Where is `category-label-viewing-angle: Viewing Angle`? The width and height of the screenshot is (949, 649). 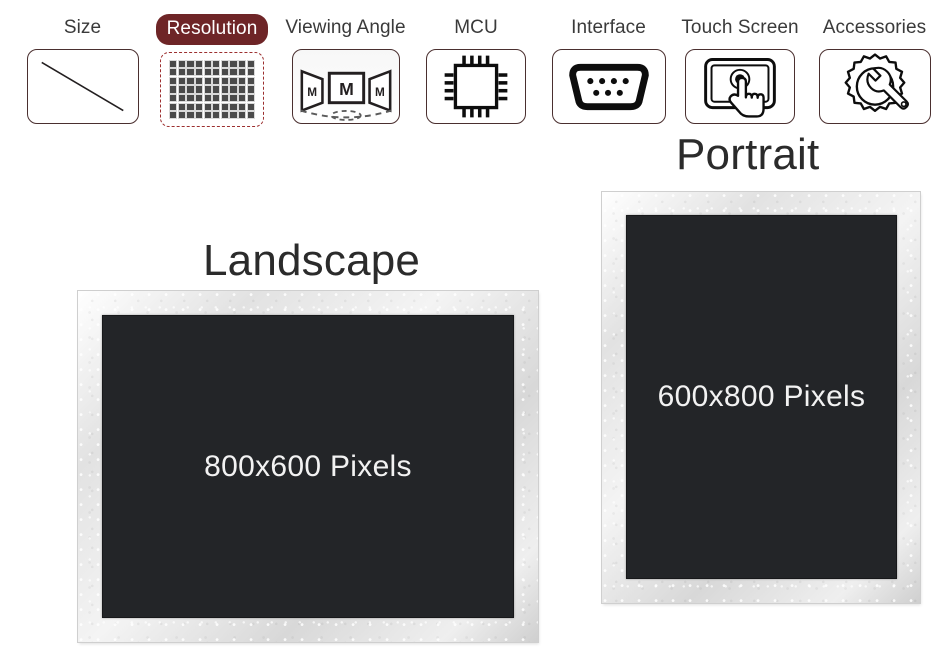 category-label-viewing-angle: Viewing Angle is located at coordinates (345, 27).